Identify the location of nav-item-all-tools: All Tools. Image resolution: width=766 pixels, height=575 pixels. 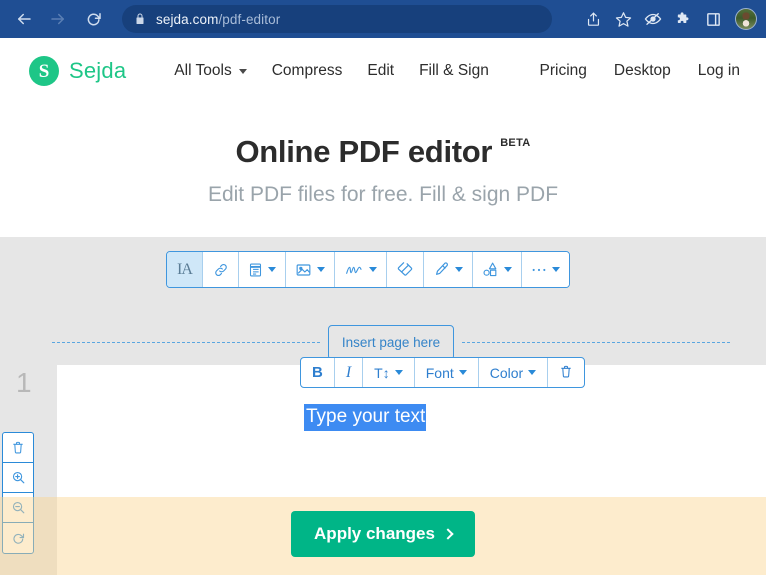
(210, 71).